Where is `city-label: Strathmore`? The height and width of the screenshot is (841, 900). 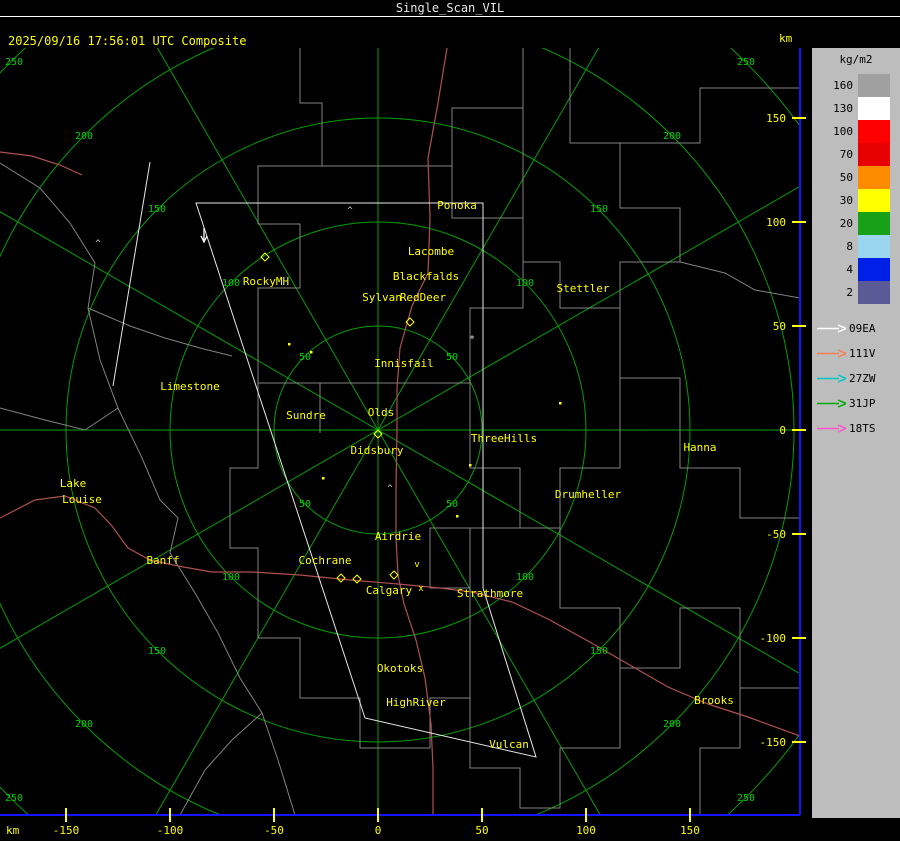 city-label: Strathmore is located at coordinates (490, 593).